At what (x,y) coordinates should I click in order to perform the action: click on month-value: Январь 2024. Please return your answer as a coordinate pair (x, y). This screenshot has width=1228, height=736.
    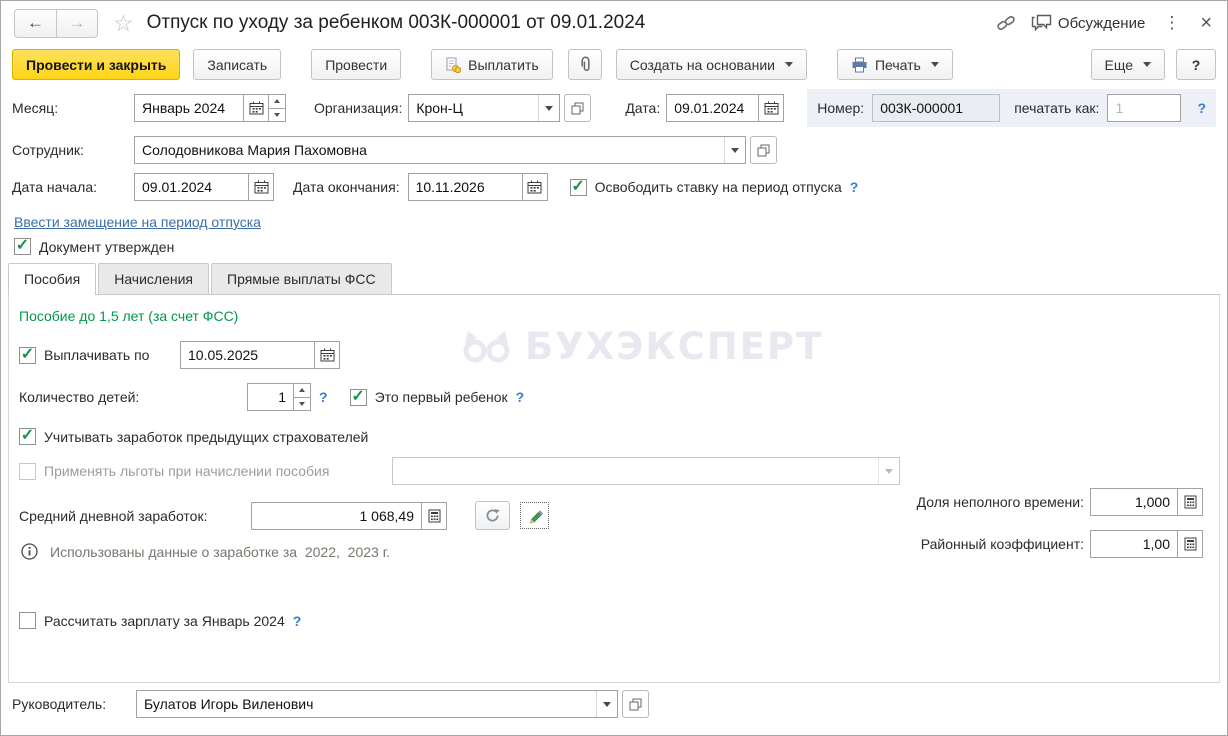
    Looking at the image, I should click on (184, 108).